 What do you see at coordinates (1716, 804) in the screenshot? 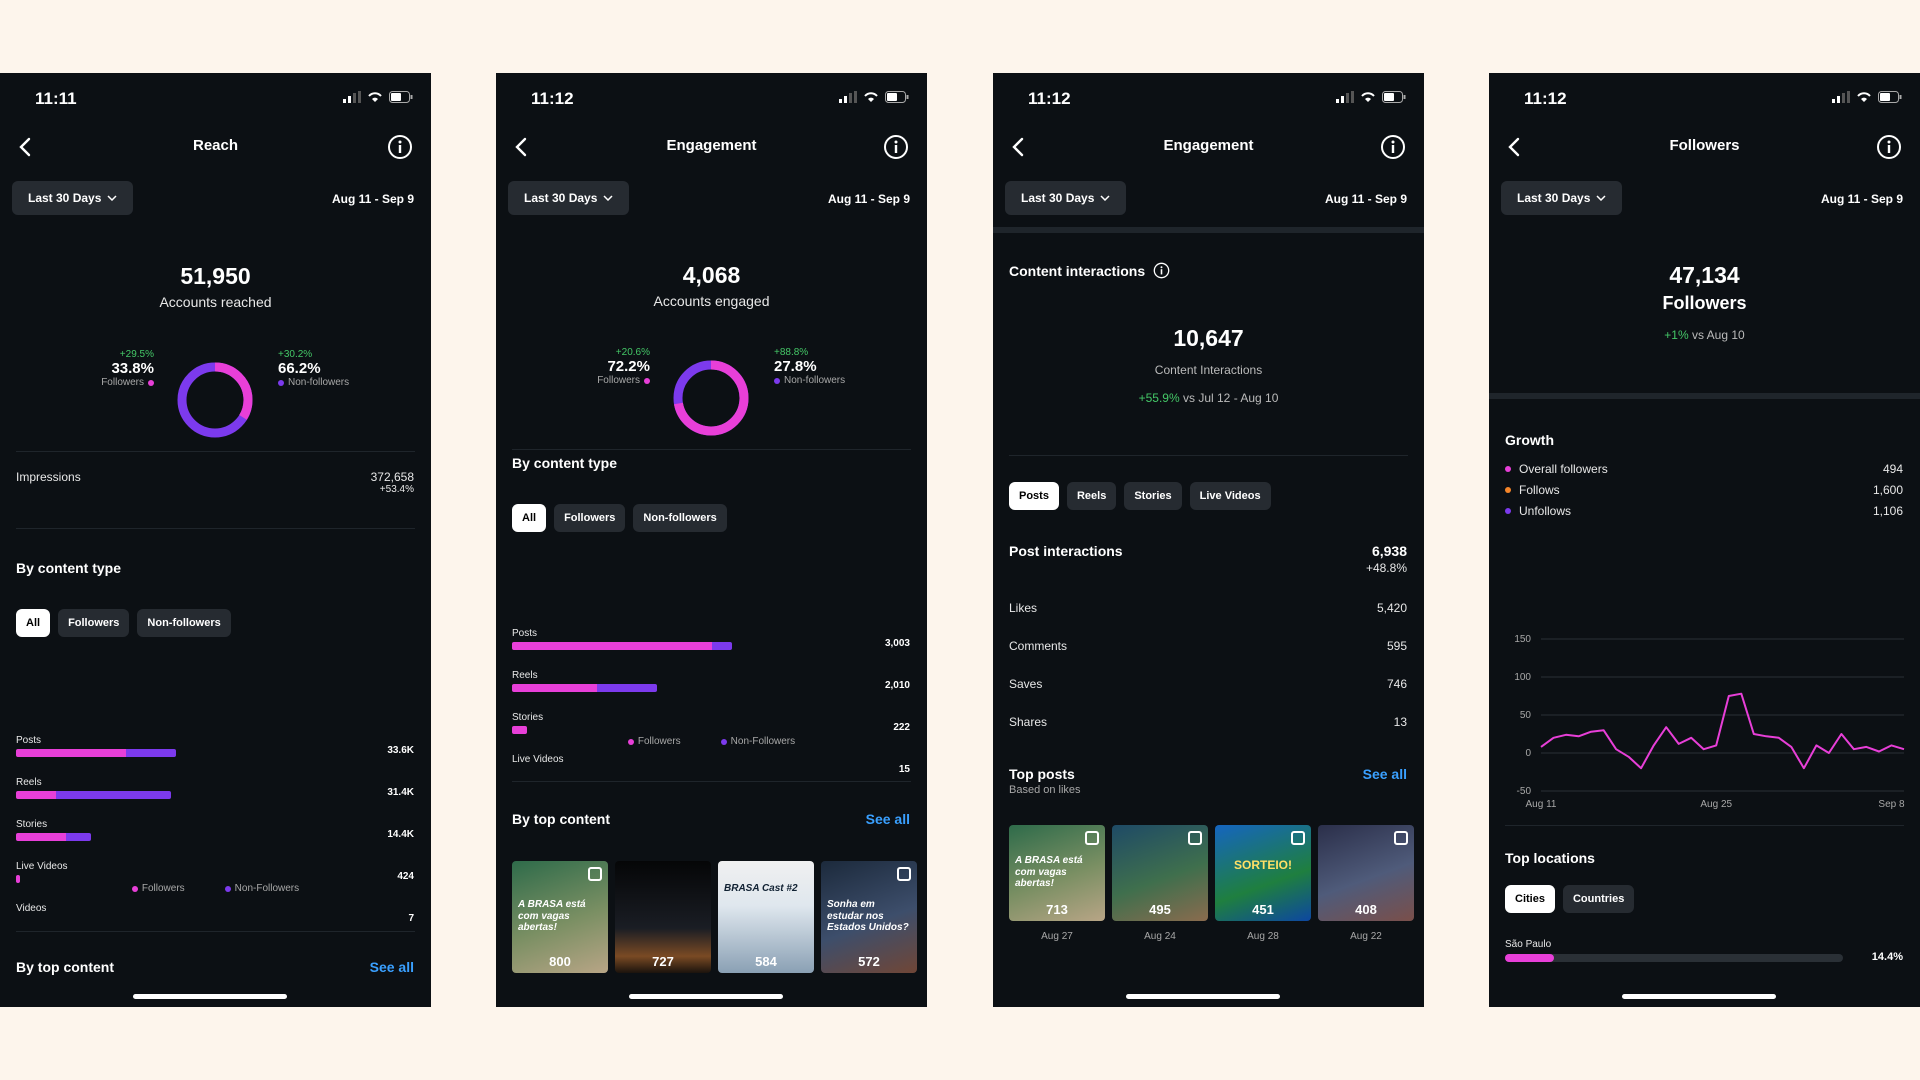
I see `x-tick-label: Aug 25` at bounding box center [1716, 804].